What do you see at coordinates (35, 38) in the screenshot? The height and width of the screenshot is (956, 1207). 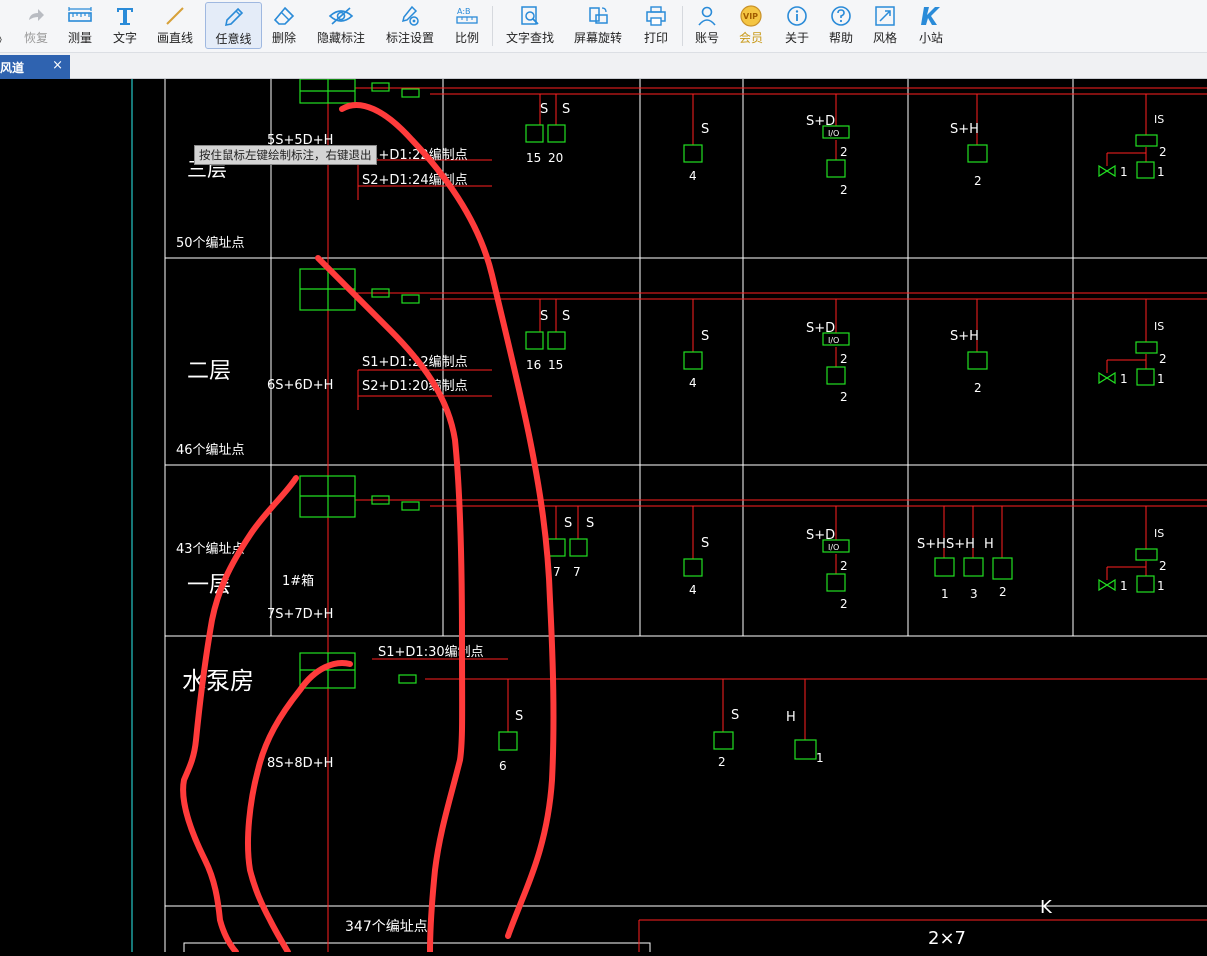 I see `redo-label: 恢复` at bounding box center [35, 38].